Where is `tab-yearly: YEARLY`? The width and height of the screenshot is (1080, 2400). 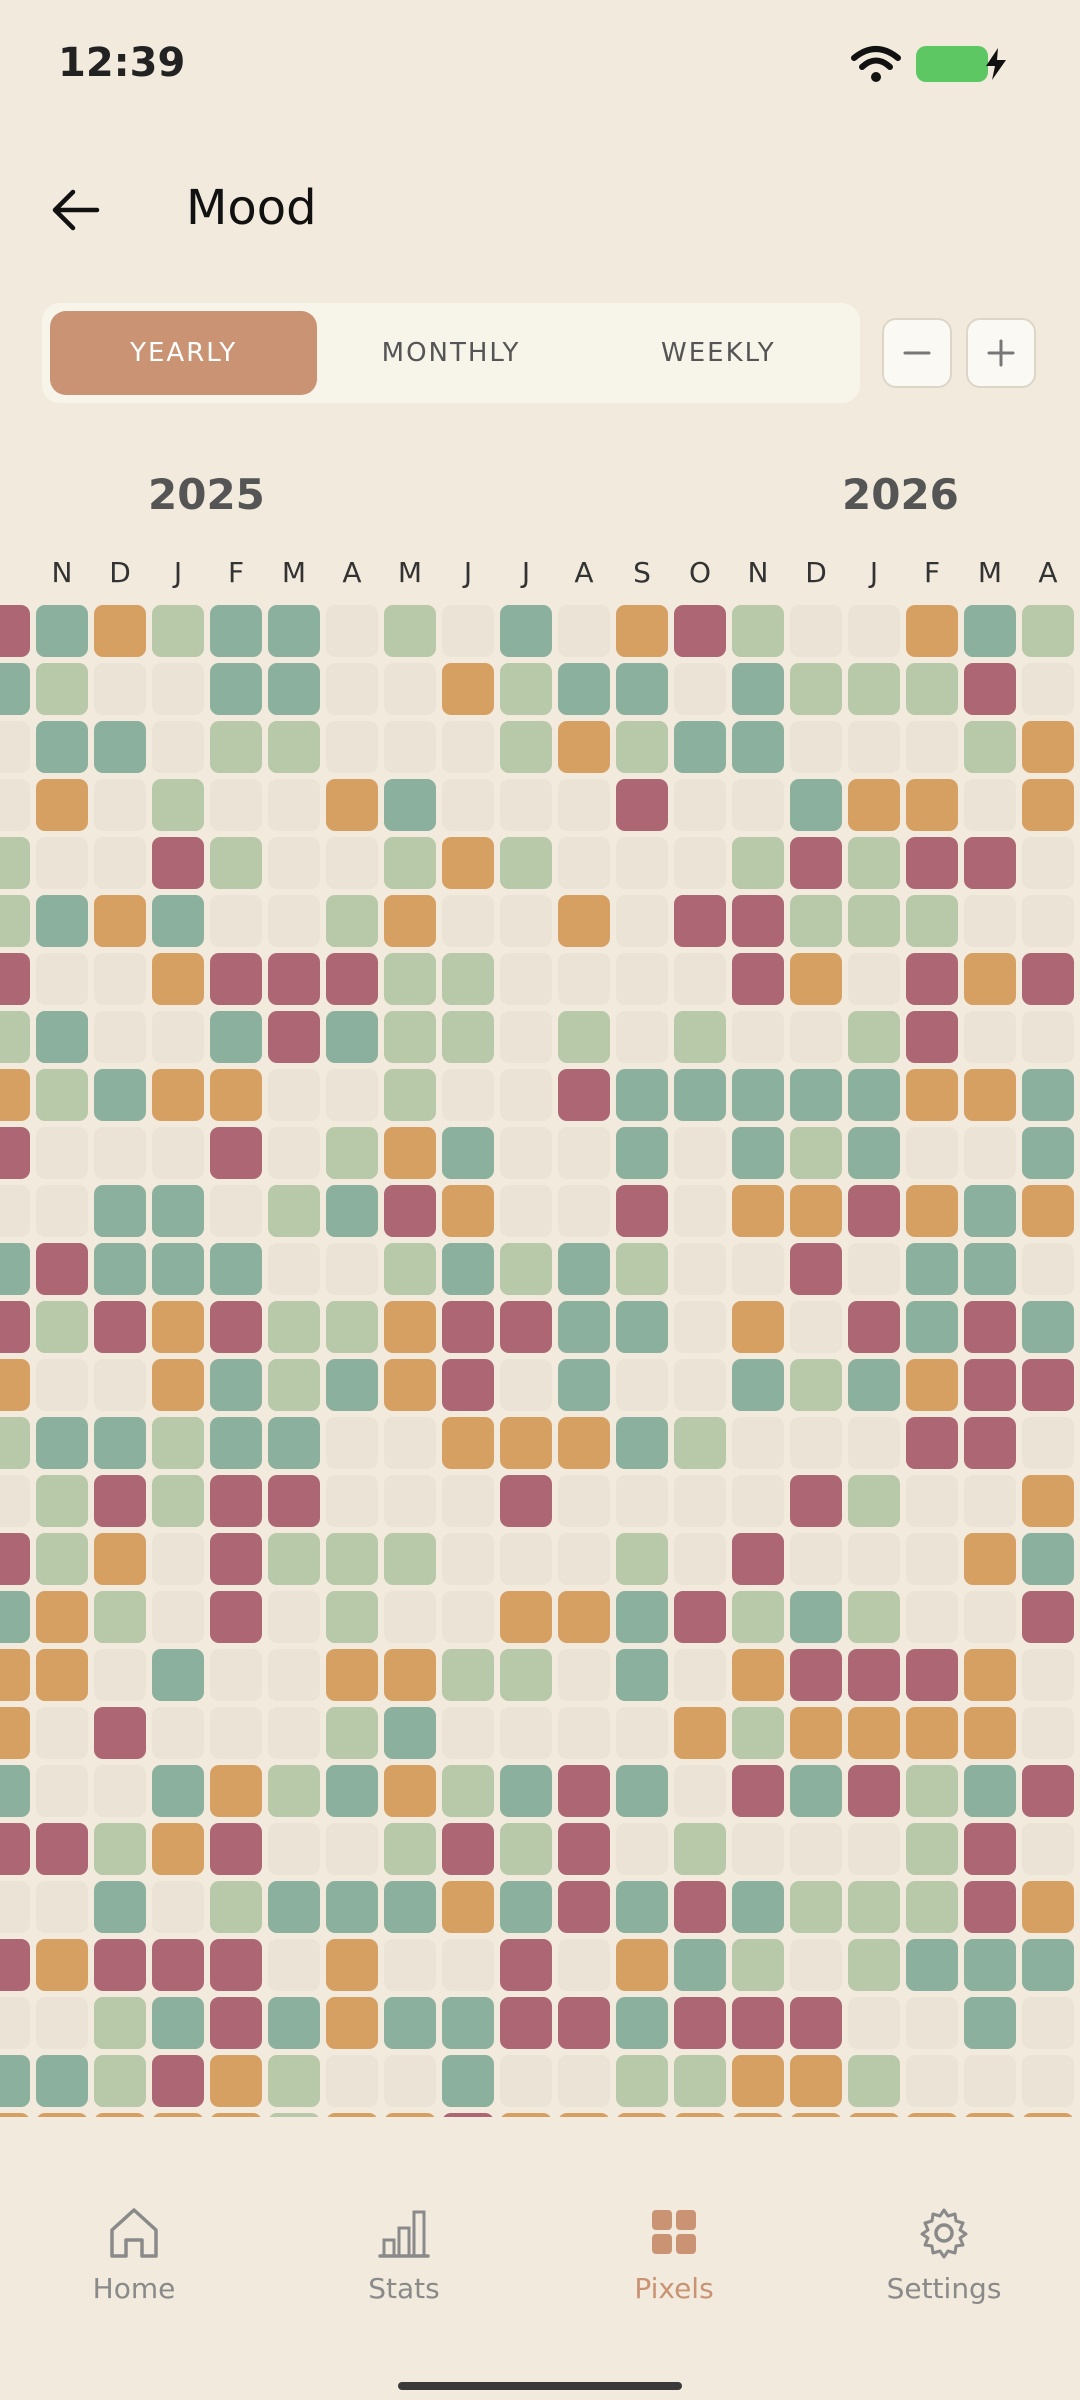 tab-yearly: YEARLY is located at coordinates (184, 353).